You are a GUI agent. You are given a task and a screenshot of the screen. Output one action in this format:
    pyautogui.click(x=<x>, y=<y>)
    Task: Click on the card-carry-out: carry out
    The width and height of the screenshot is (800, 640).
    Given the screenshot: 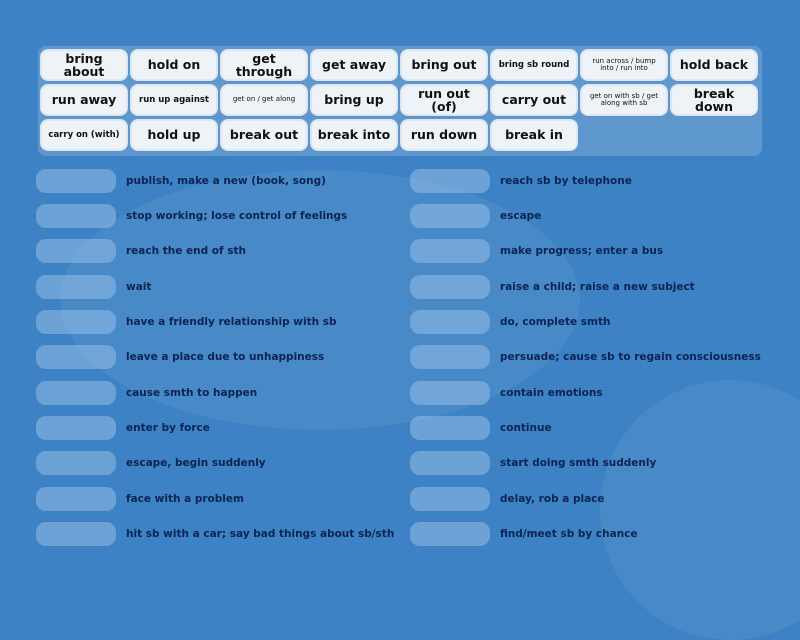 What is the action you would take?
    pyautogui.click(x=534, y=100)
    